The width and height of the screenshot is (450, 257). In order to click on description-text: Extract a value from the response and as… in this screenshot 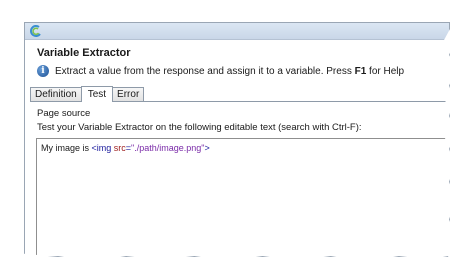, I will do `click(229, 71)`.